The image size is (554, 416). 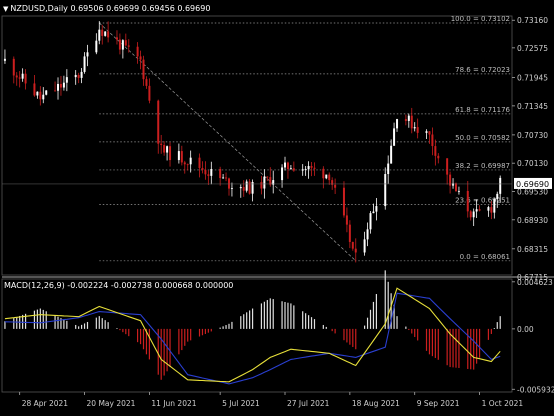 What do you see at coordinates (532, 48) in the screenshot?
I see `price-axis-label: 0.72575` at bounding box center [532, 48].